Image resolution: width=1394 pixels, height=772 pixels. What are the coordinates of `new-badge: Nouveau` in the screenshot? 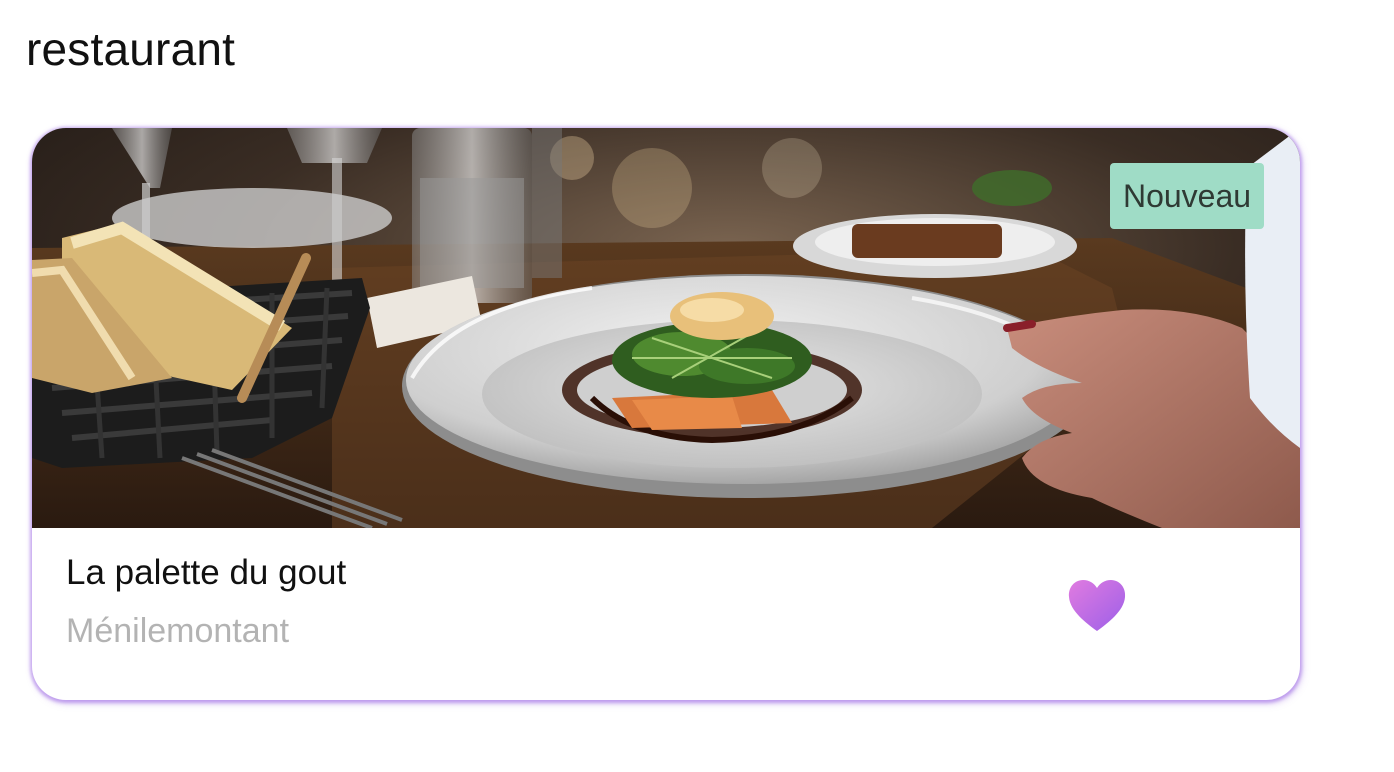 It's located at (1187, 196).